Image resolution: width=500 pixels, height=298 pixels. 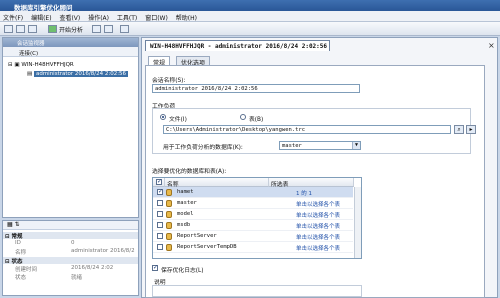 What do you see at coordinates (70, 236) in the screenshot?
I see `prop-category-general: ⊟ 常规` at bounding box center [70, 236].